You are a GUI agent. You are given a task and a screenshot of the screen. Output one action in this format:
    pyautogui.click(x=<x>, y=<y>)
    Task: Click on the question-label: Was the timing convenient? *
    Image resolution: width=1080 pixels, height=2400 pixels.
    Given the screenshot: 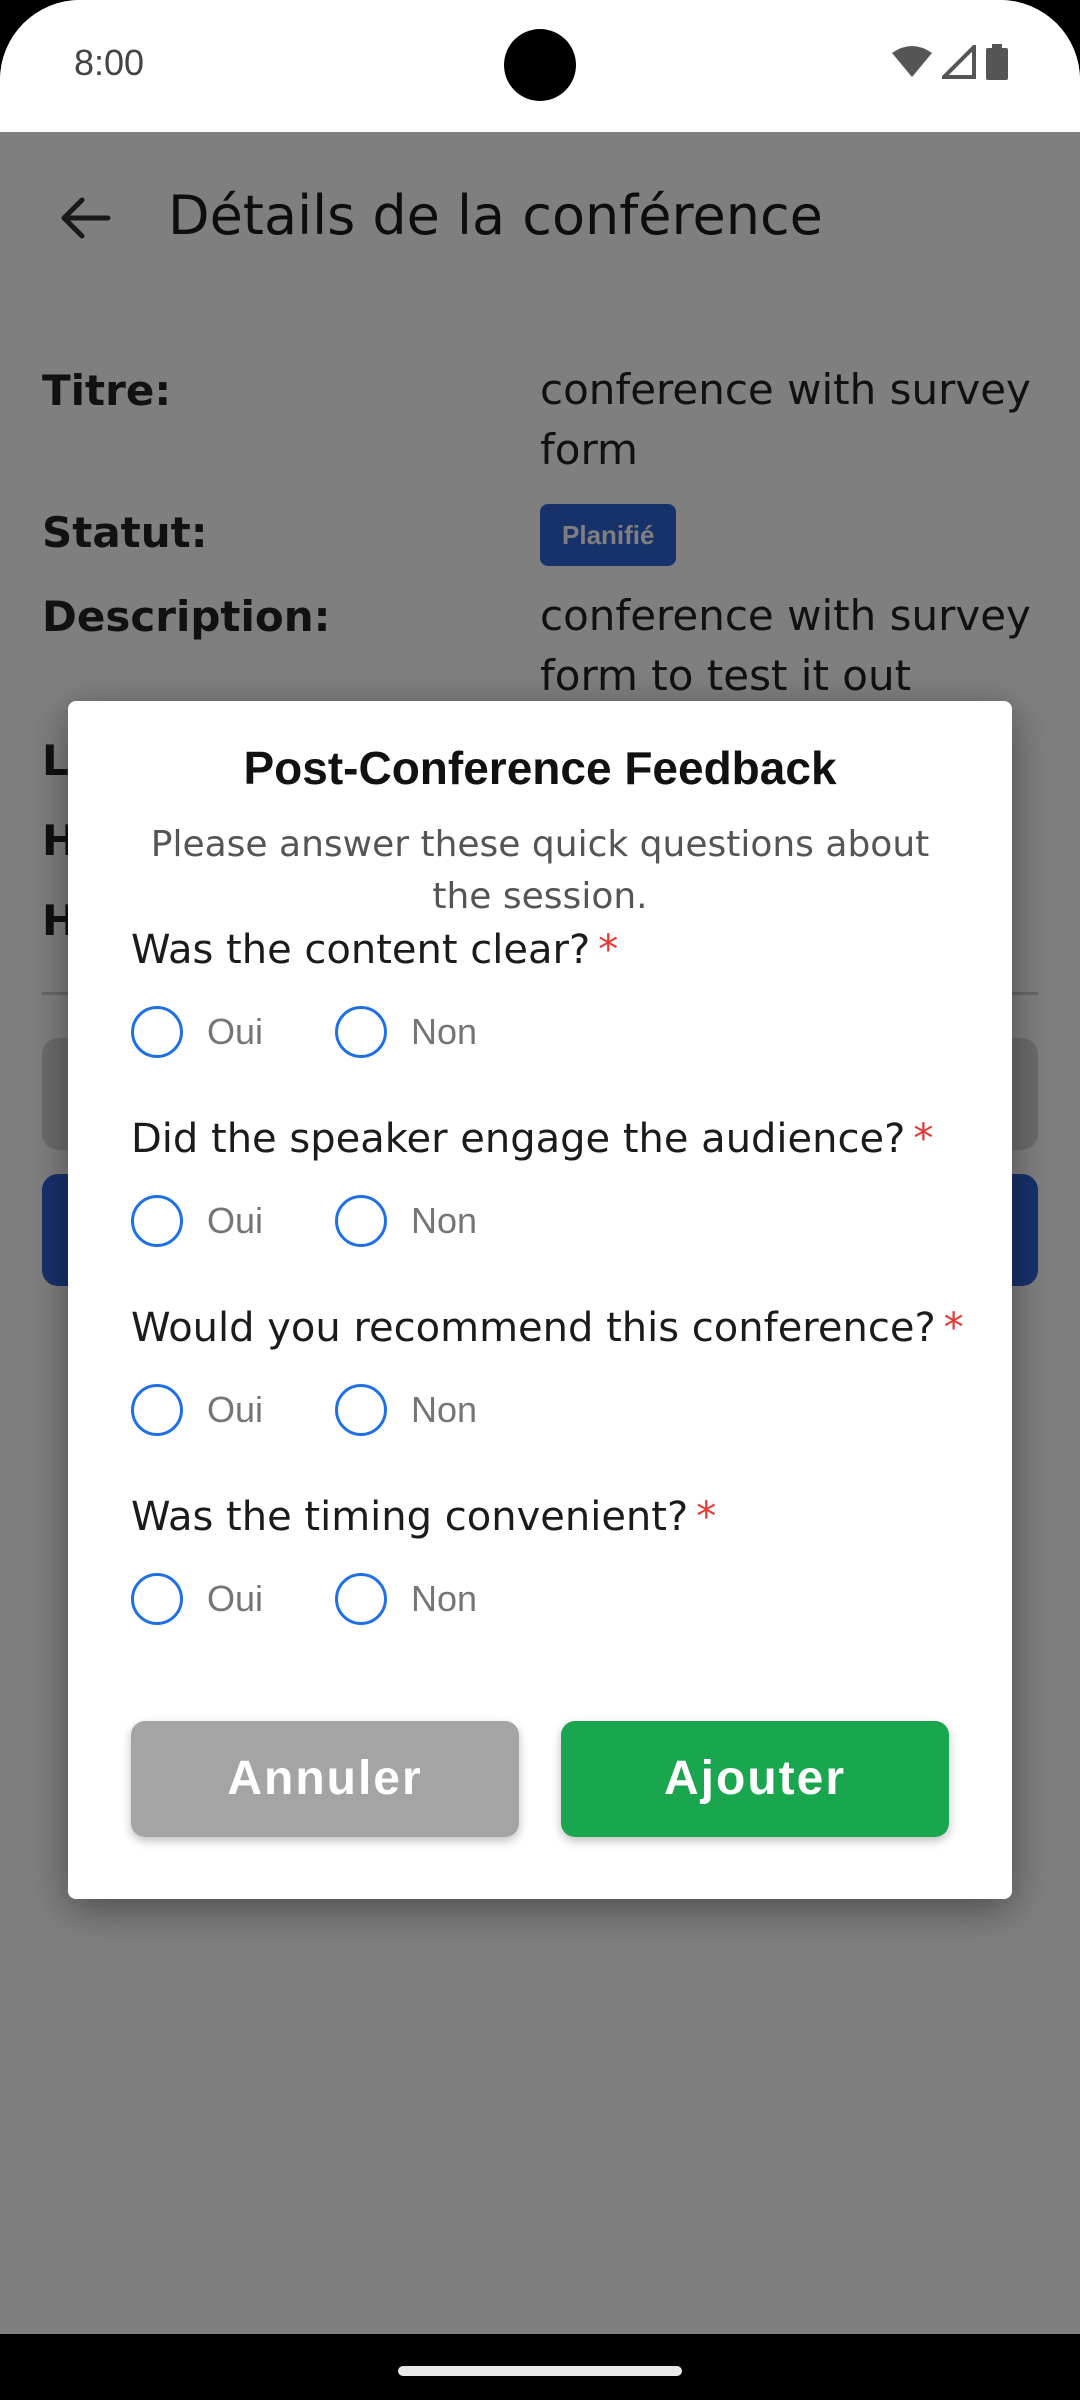 What is the action you would take?
    pyautogui.click(x=423, y=1517)
    